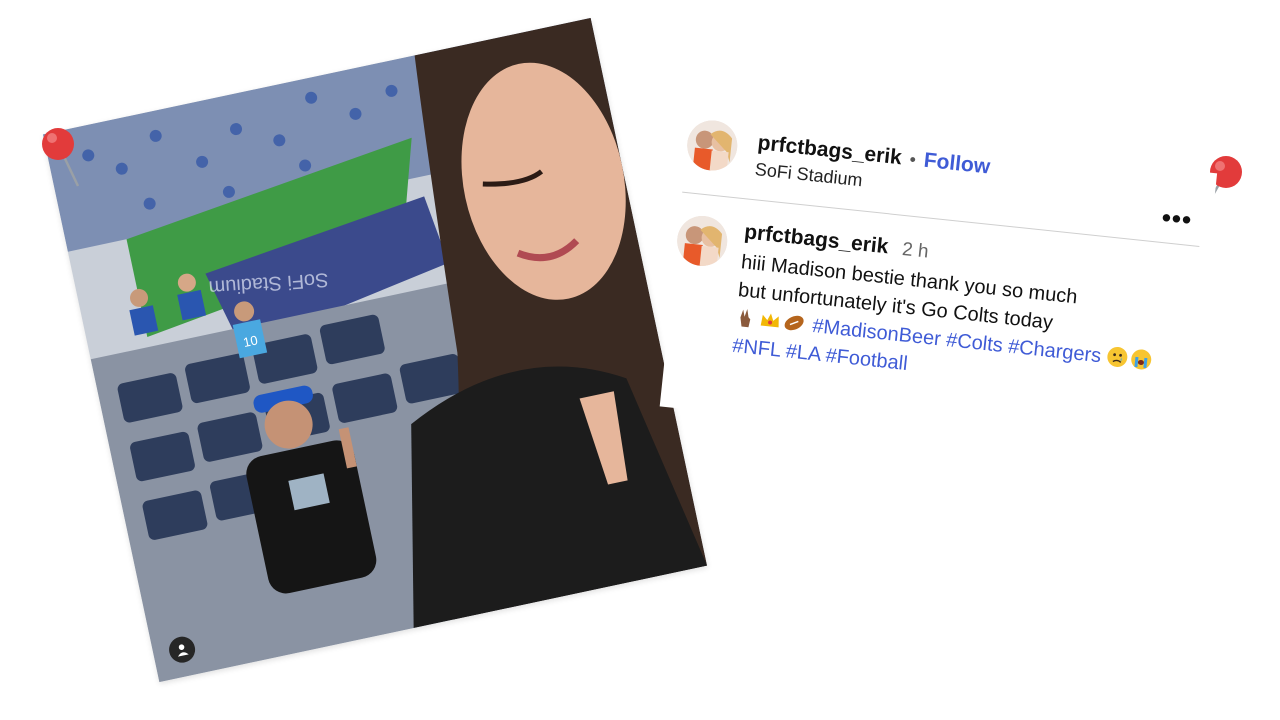 This screenshot has width=1280, height=720. What do you see at coordinates (1117, 357) in the screenshot?
I see `crying-face-icon` at bounding box center [1117, 357].